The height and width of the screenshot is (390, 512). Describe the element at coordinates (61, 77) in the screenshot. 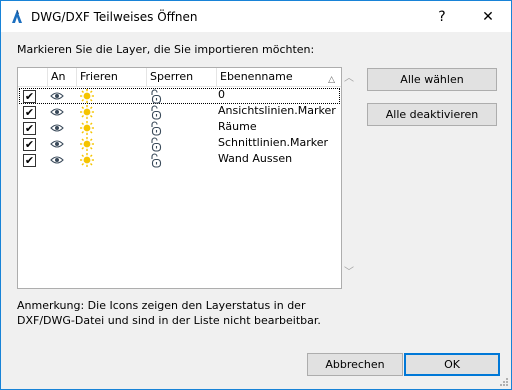

I see `column-an: An` at that location.